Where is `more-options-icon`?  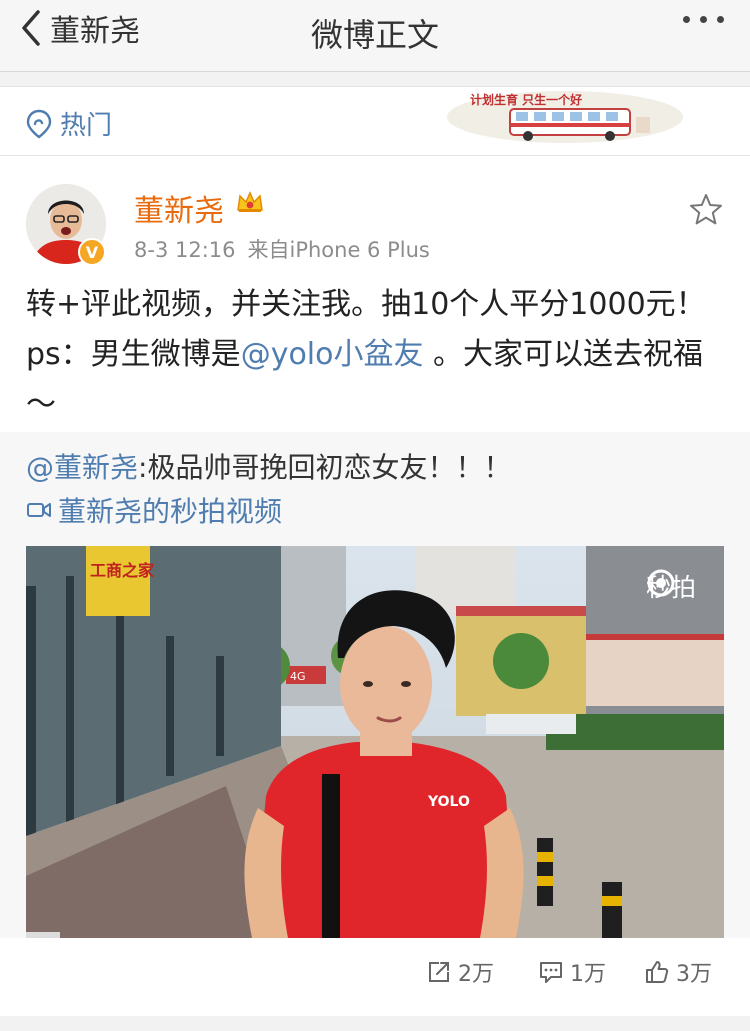
more-options-icon is located at coordinates (703, 19).